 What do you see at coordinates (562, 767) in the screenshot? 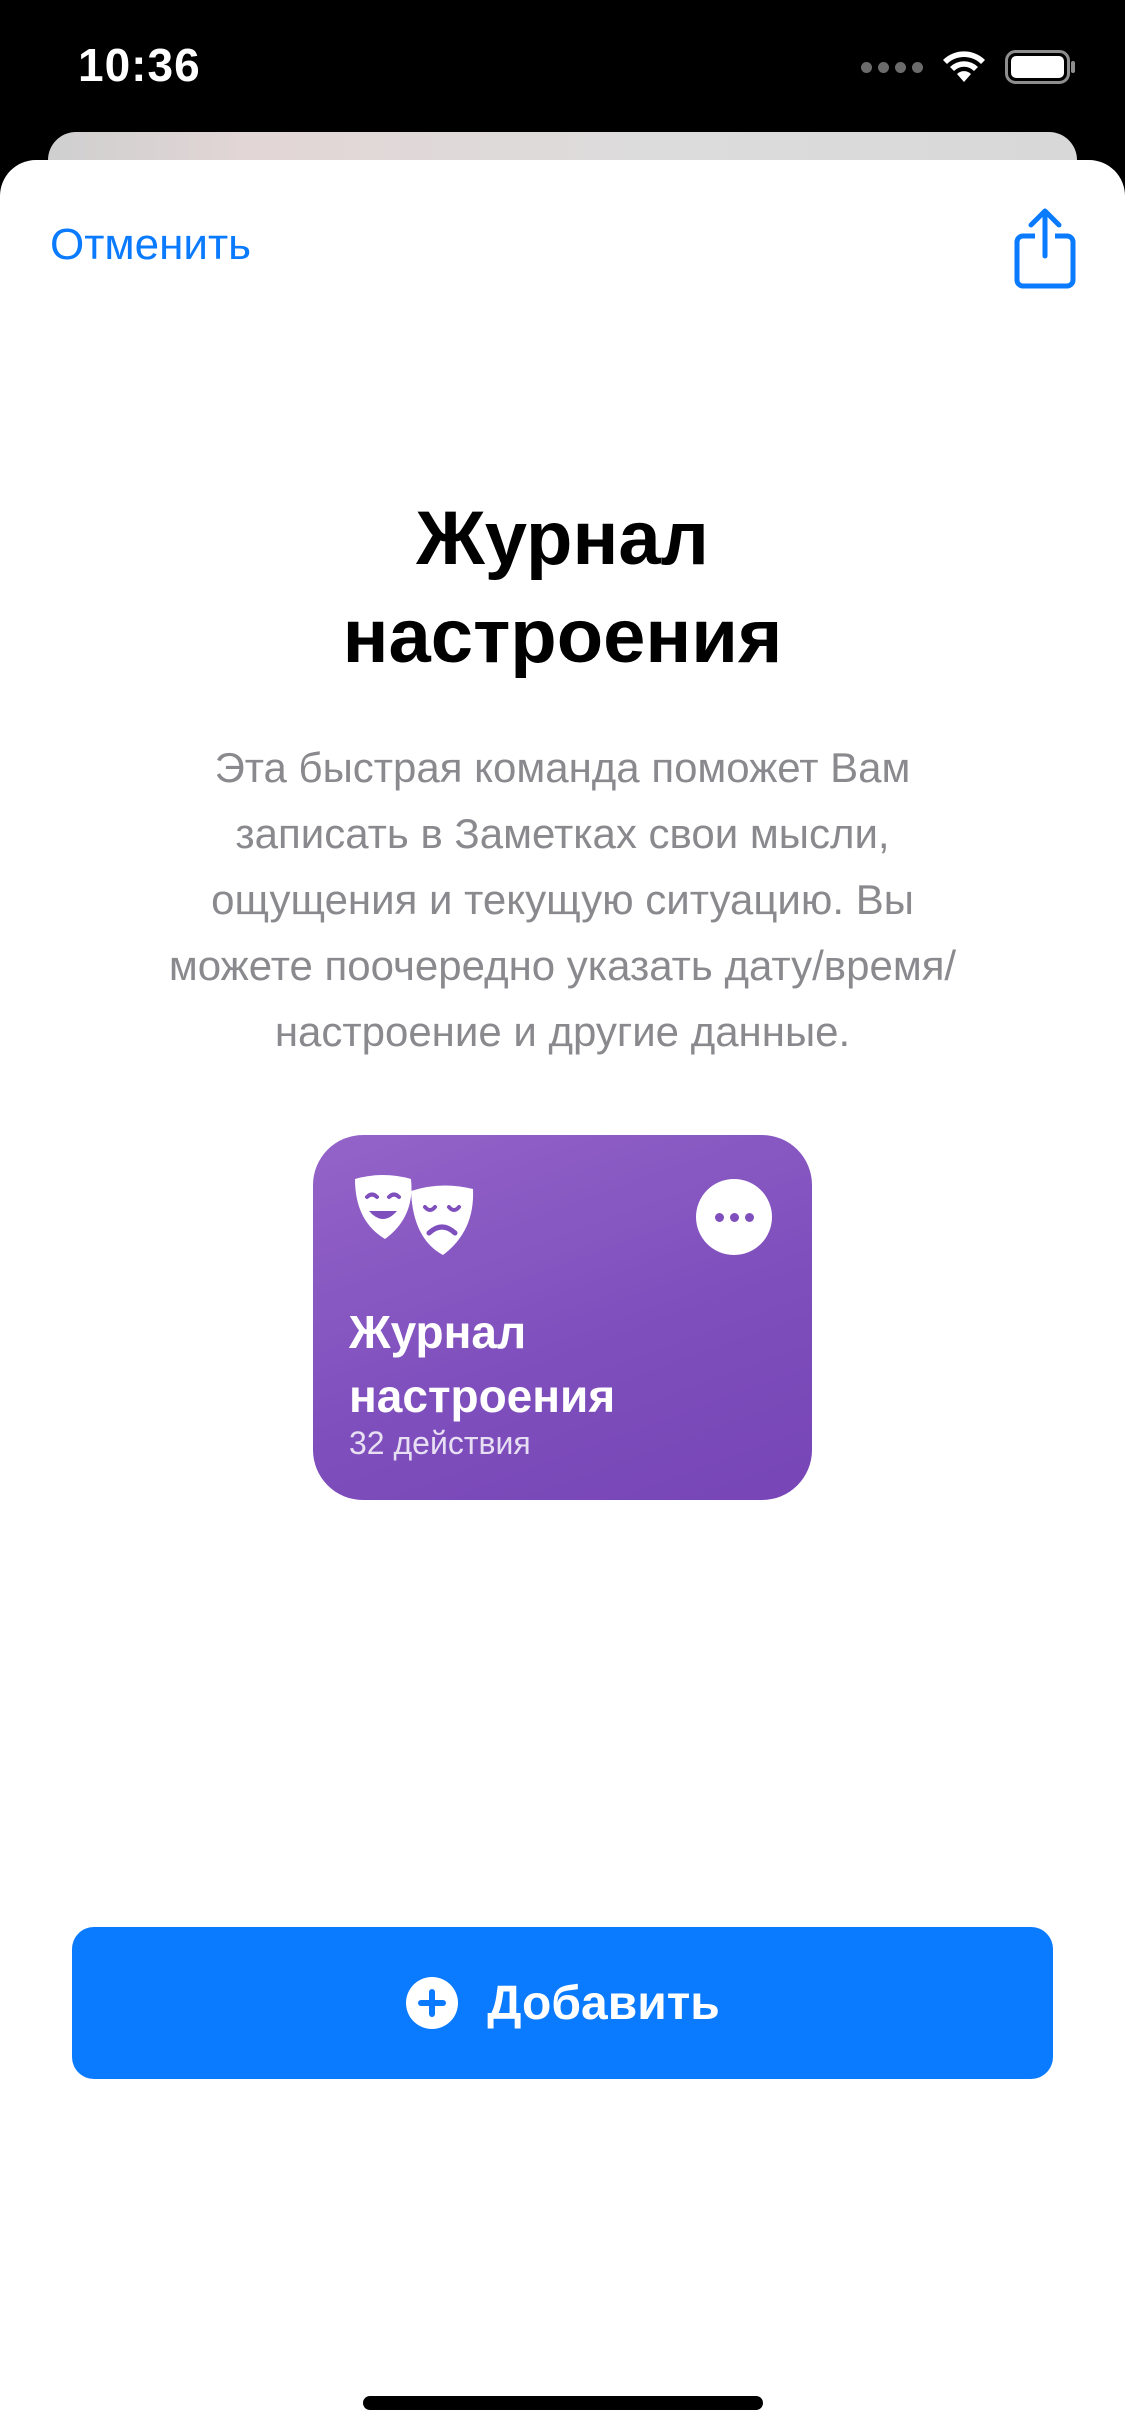
I see `description-line: Эта быстрая команда поможет Вам` at bounding box center [562, 767].